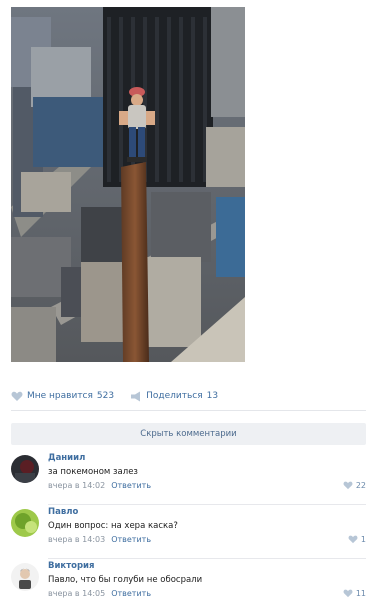 This screenshot has width=377, height=607. Describe the element at coordinates (76, 593) in the screenshot. I see `comment-time: вчера в 14:05` at that location.